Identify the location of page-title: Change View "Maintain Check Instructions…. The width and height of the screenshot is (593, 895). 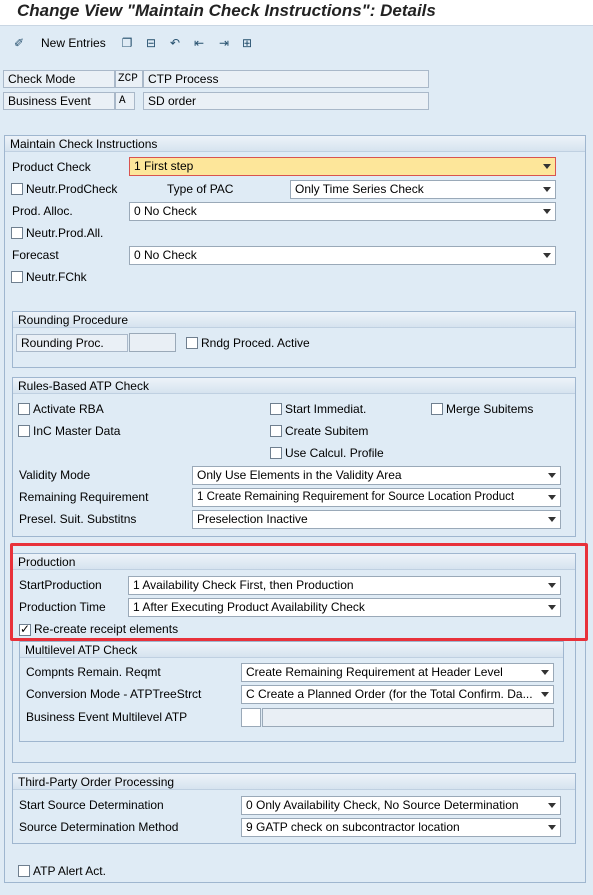
(226, 10).